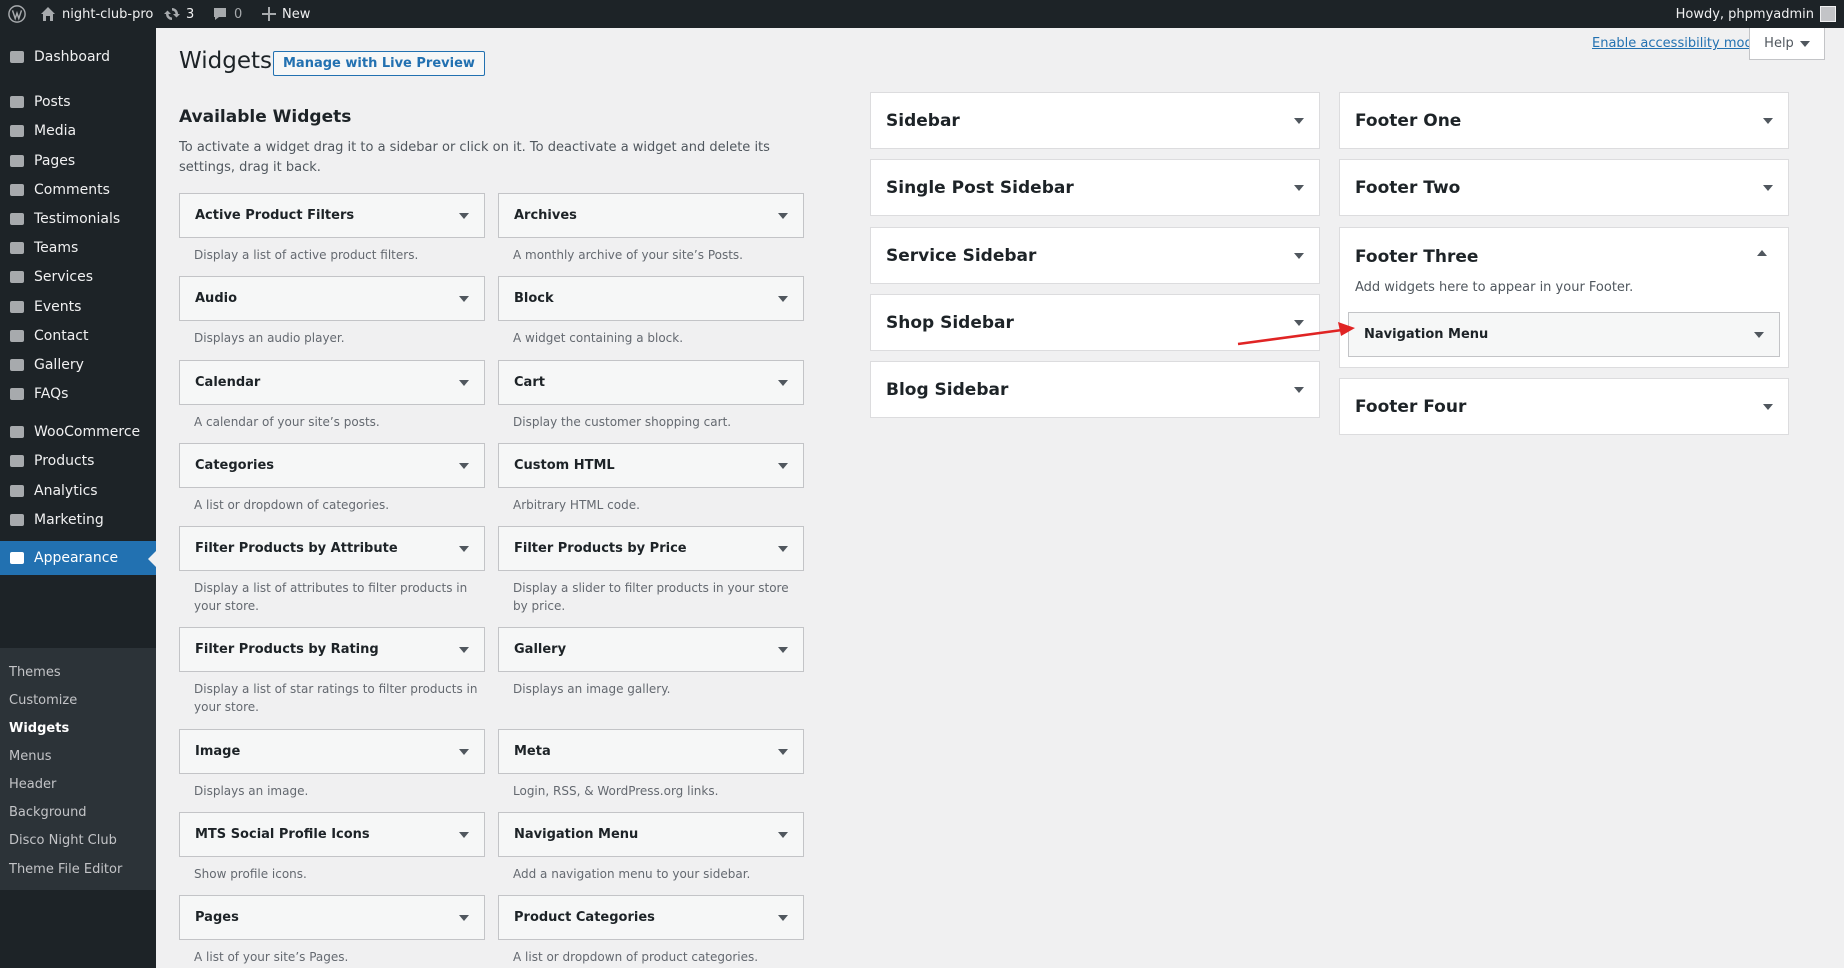 This screenshot has width=1844, height=968. What do you see at coordinates (1564, 334) in the screenshot?
I see `footer-three-navigation-menu-widget: Navigation Menu` at bounding box center [1564, 334].